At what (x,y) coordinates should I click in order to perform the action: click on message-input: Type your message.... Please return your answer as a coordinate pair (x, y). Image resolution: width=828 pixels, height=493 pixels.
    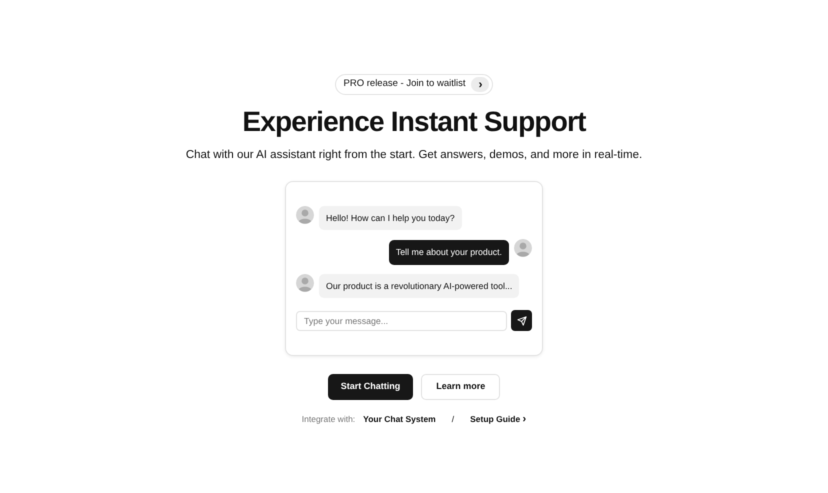
    Looking at the image, I should click on (401, 320).